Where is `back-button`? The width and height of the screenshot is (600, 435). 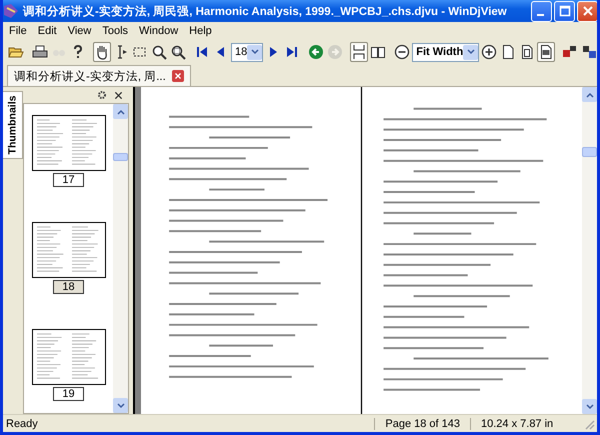 back-button is located at coordinates (316, 52).